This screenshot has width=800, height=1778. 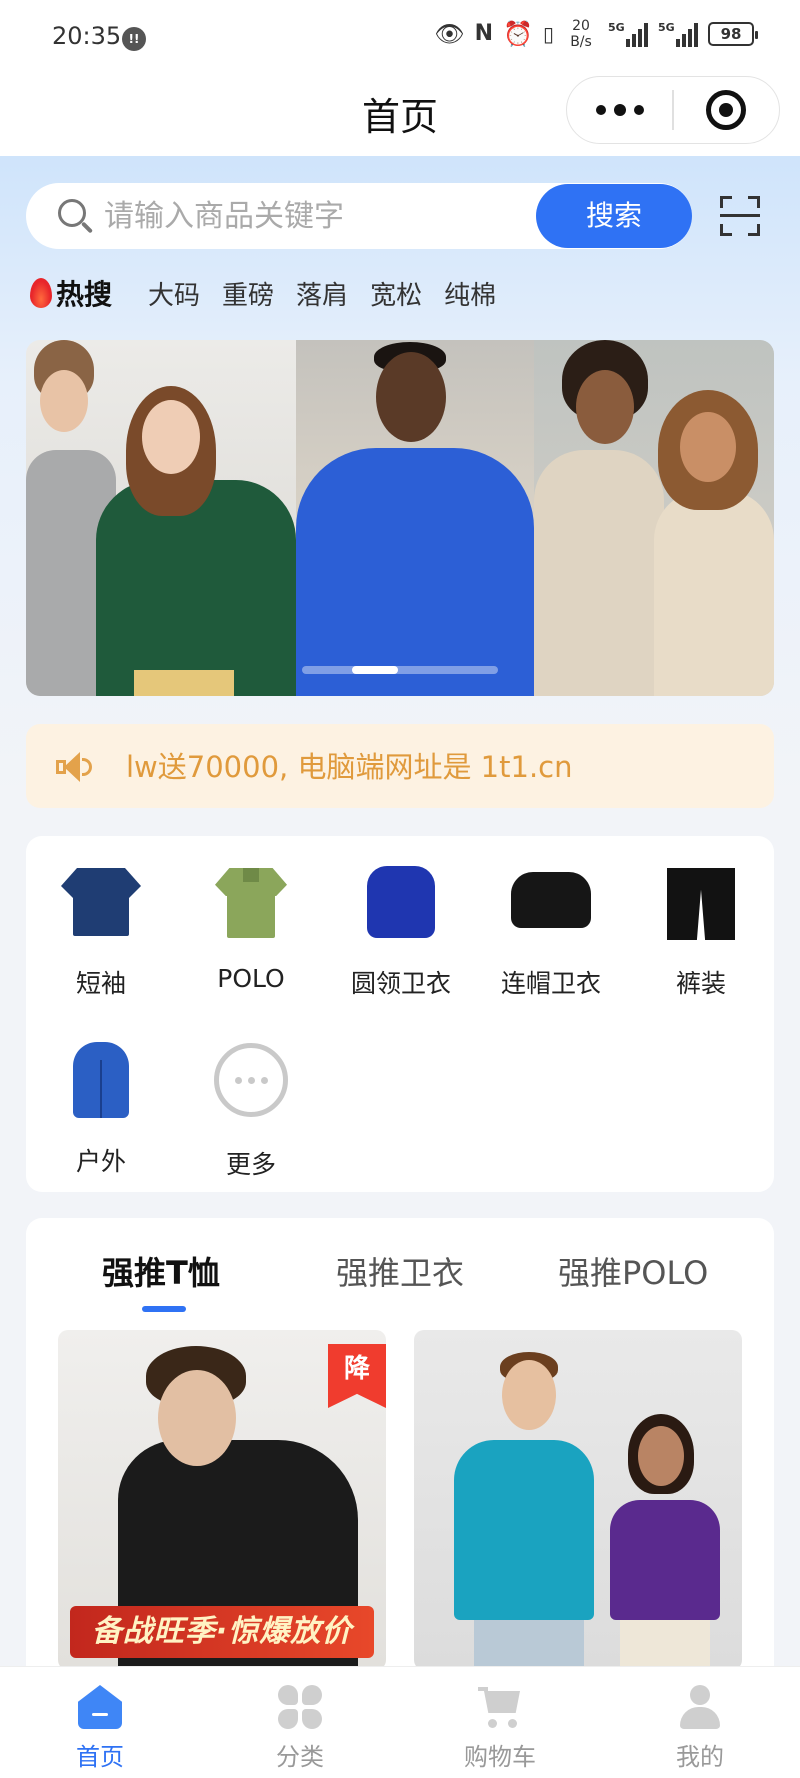 I want to click on nfc-icon: N, so click(x=484, y=33).